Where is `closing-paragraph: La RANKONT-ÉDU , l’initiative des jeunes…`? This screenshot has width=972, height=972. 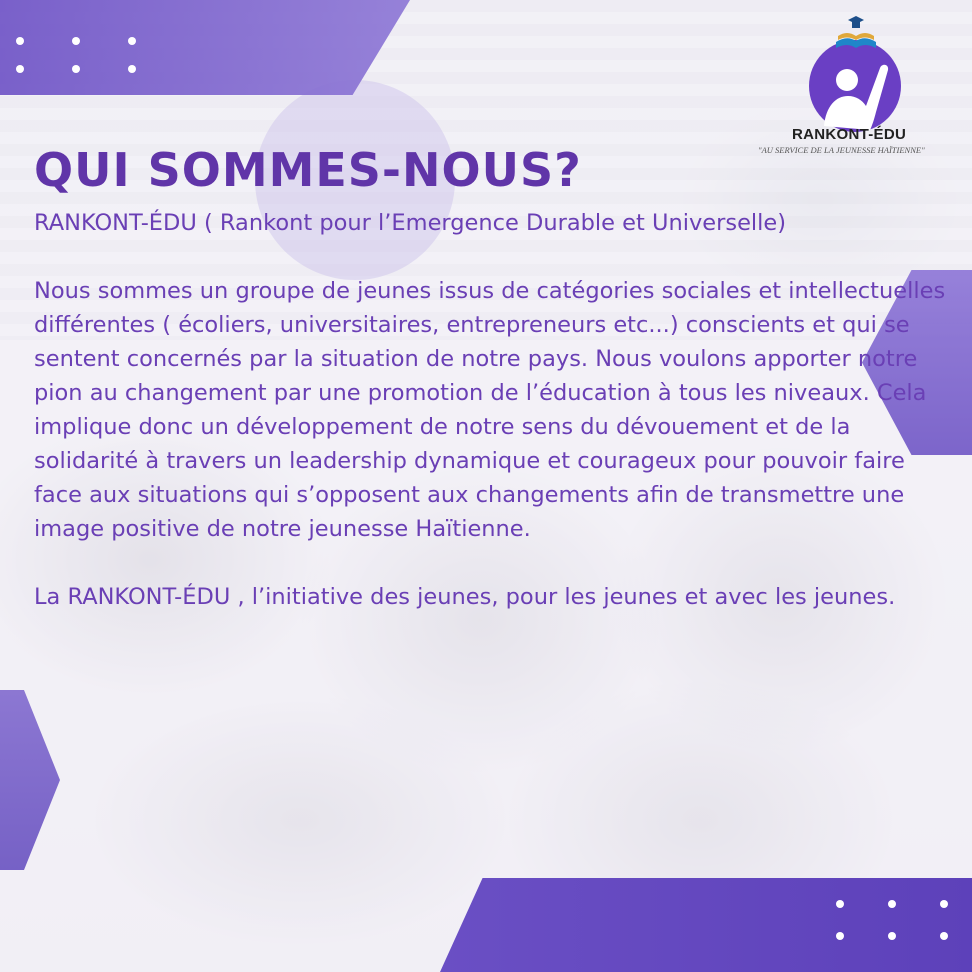 closing-paragraph: La RANKONT-ÉDU , l’initiative des jeunes… is located at coordinates (465, 597).